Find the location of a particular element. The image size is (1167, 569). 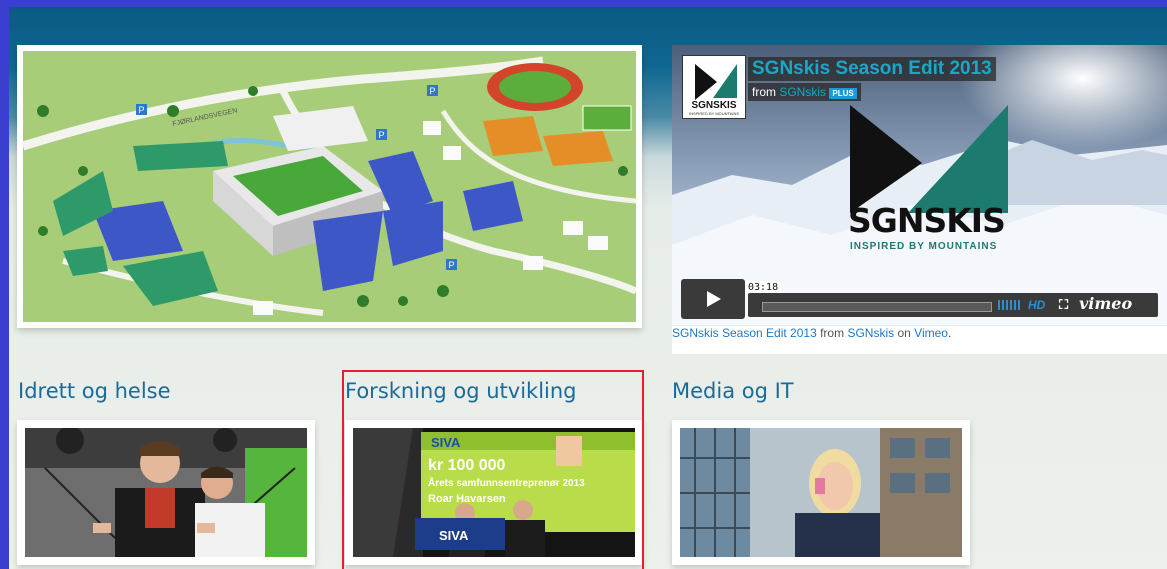

play-button is located at coordinates (713, 299).